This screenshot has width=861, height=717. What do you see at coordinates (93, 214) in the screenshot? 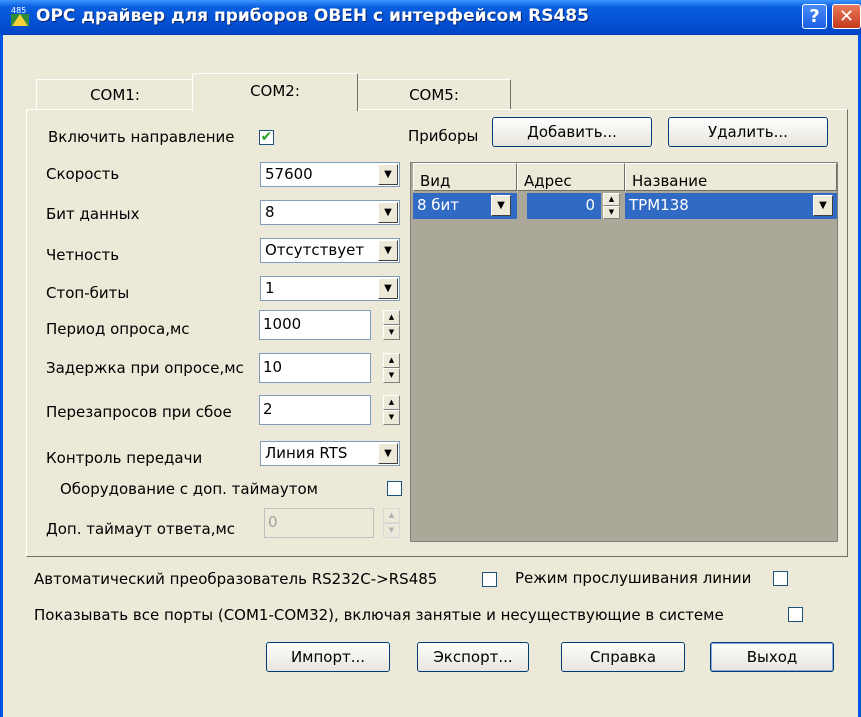
I see `data-bits-label: Бит данных` at bounding box center [93, 214].